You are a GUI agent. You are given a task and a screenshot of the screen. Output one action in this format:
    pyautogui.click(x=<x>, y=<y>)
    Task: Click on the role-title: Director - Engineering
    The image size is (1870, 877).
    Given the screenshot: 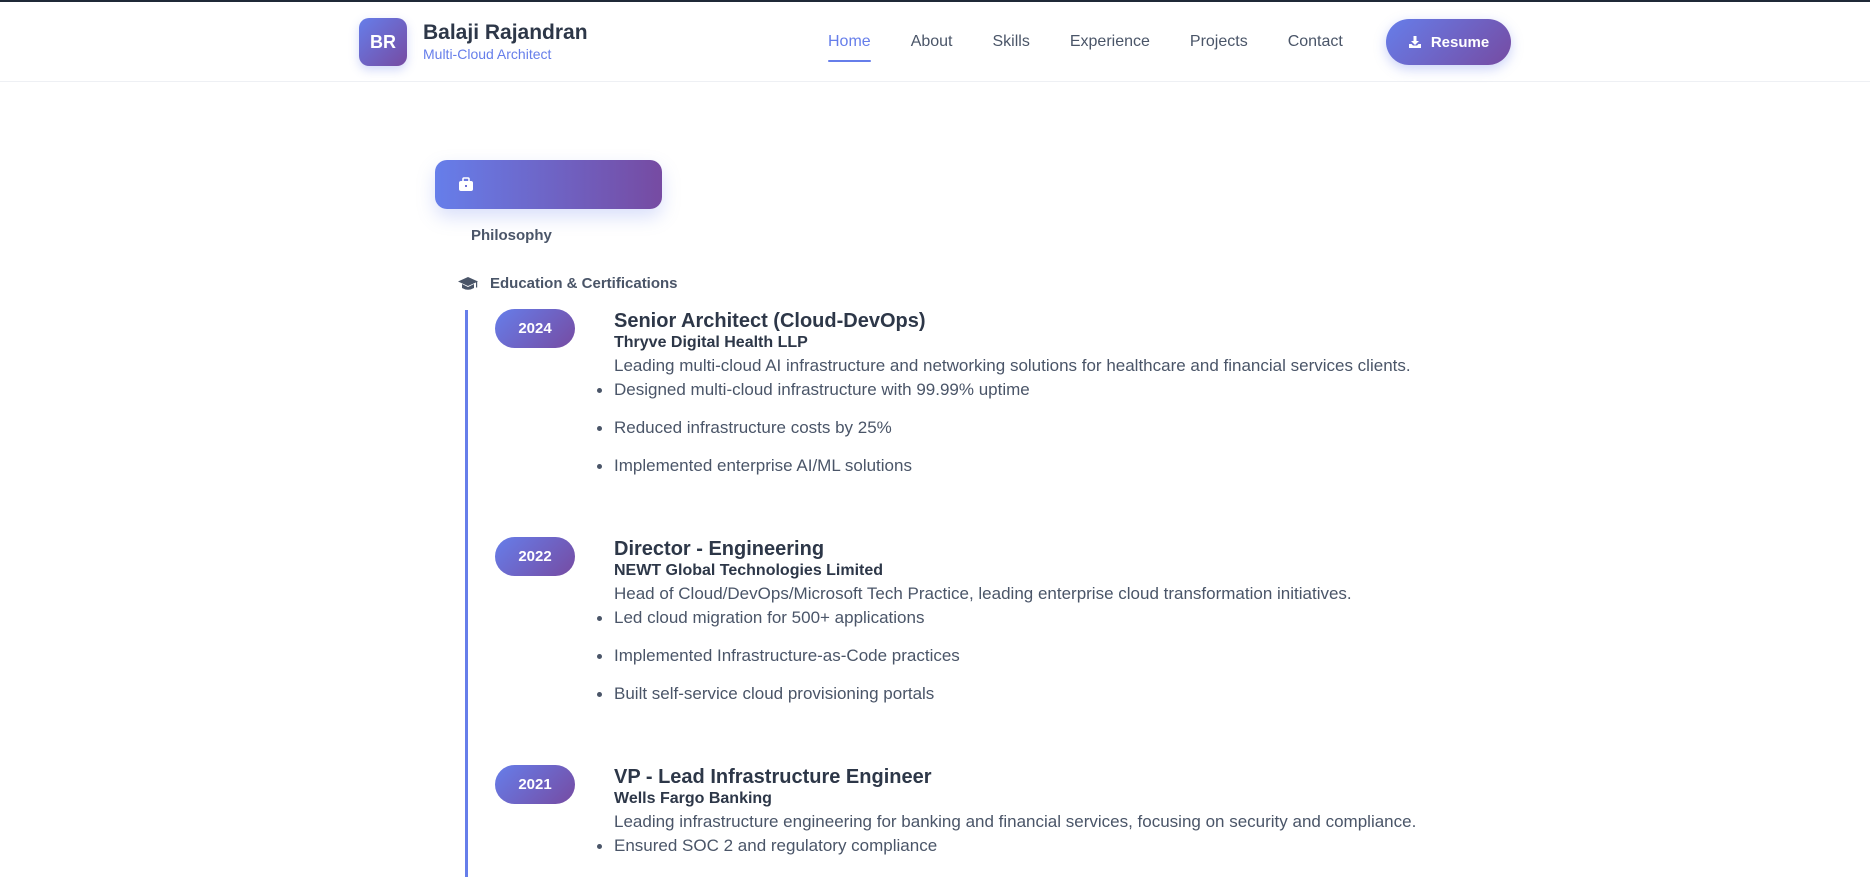 What is the action you would take?
    pyautogui.click(x=719, y=549)
    